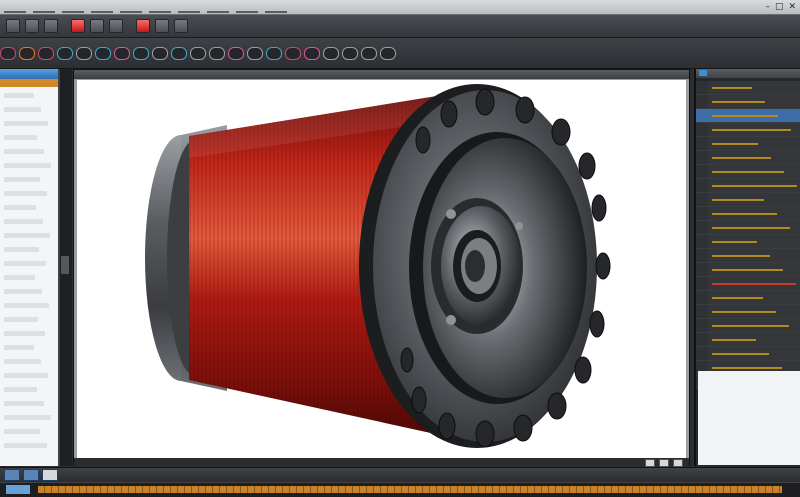  What do you see at coordinates (779, 7) in the screenshot?
I see `maximize-icon: □` at bounding box center [779, 7].